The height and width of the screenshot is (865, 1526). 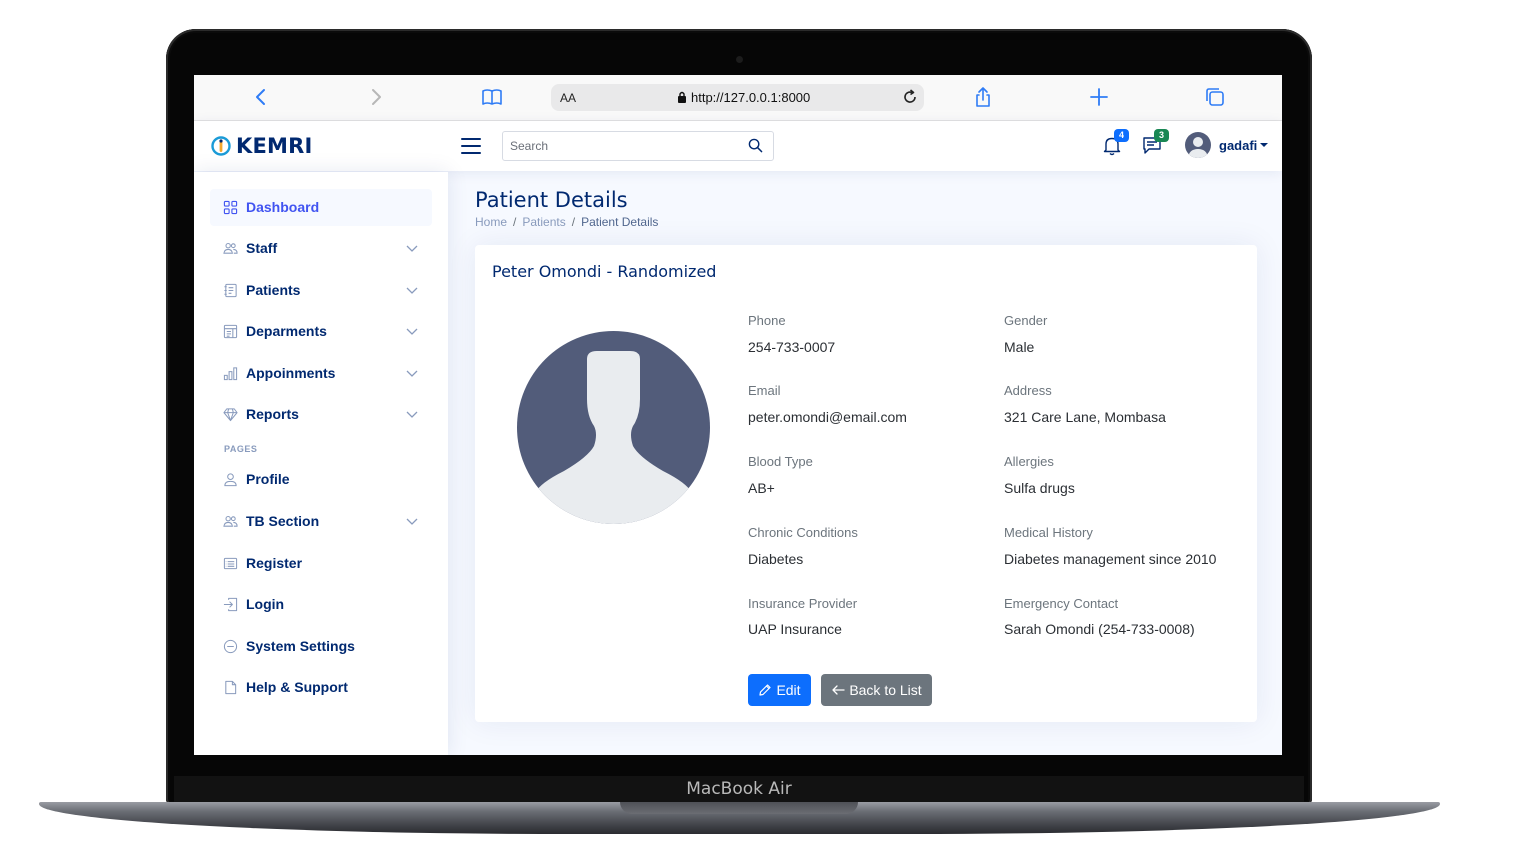 I want to click on text-size-button: AA, so click(x=568, y=98).